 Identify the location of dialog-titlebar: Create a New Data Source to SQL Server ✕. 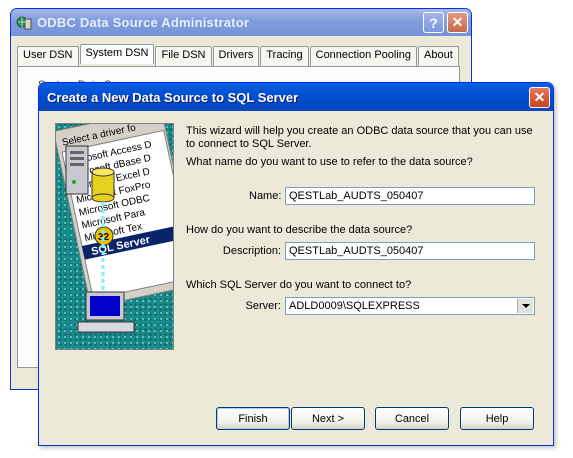
(296, 97).